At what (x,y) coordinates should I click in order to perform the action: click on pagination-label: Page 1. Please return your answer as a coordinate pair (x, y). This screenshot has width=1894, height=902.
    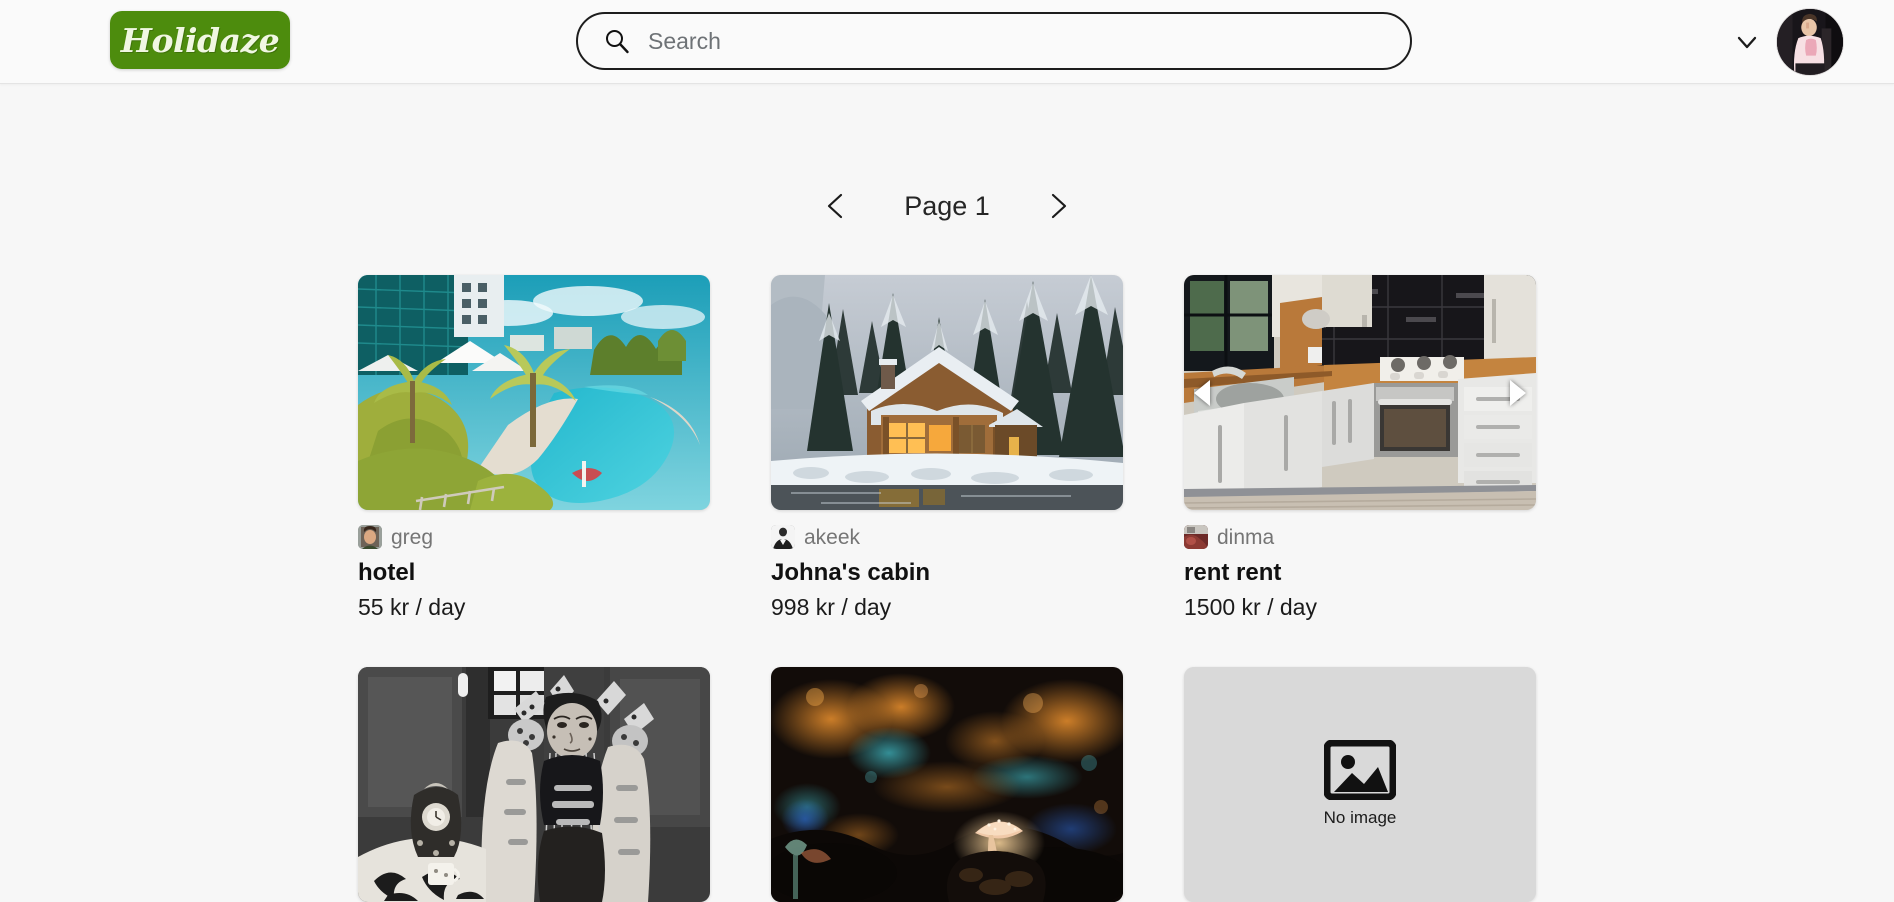
    Looking at the image, I should click on (947, 205).